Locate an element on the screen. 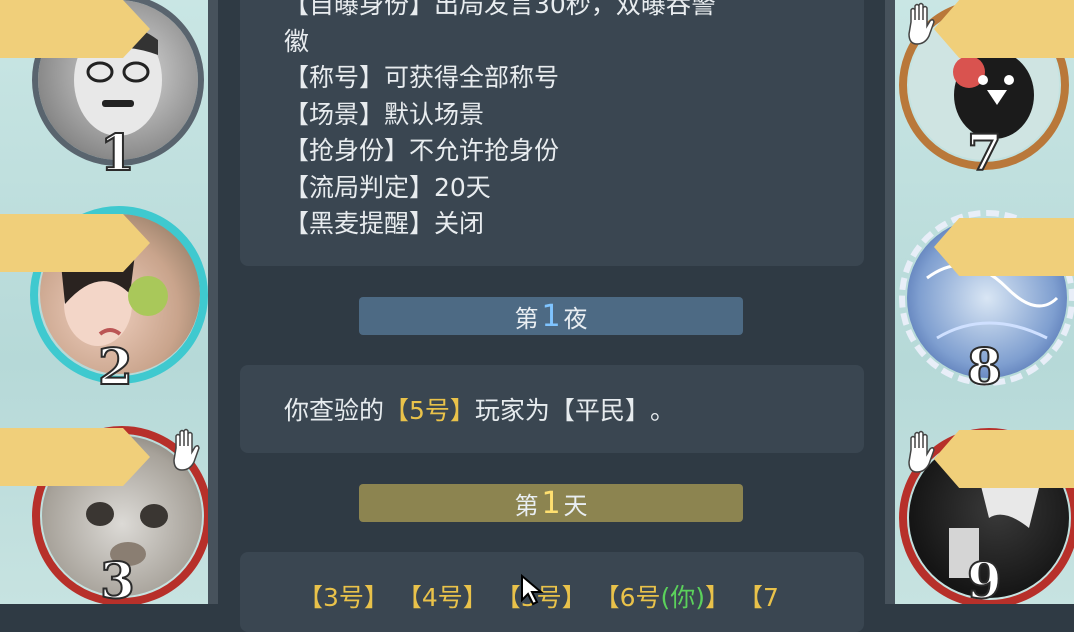 The width and height of the screenshot is (1074, 632). player-7-number: 7 is located at coordinates (984, 152).